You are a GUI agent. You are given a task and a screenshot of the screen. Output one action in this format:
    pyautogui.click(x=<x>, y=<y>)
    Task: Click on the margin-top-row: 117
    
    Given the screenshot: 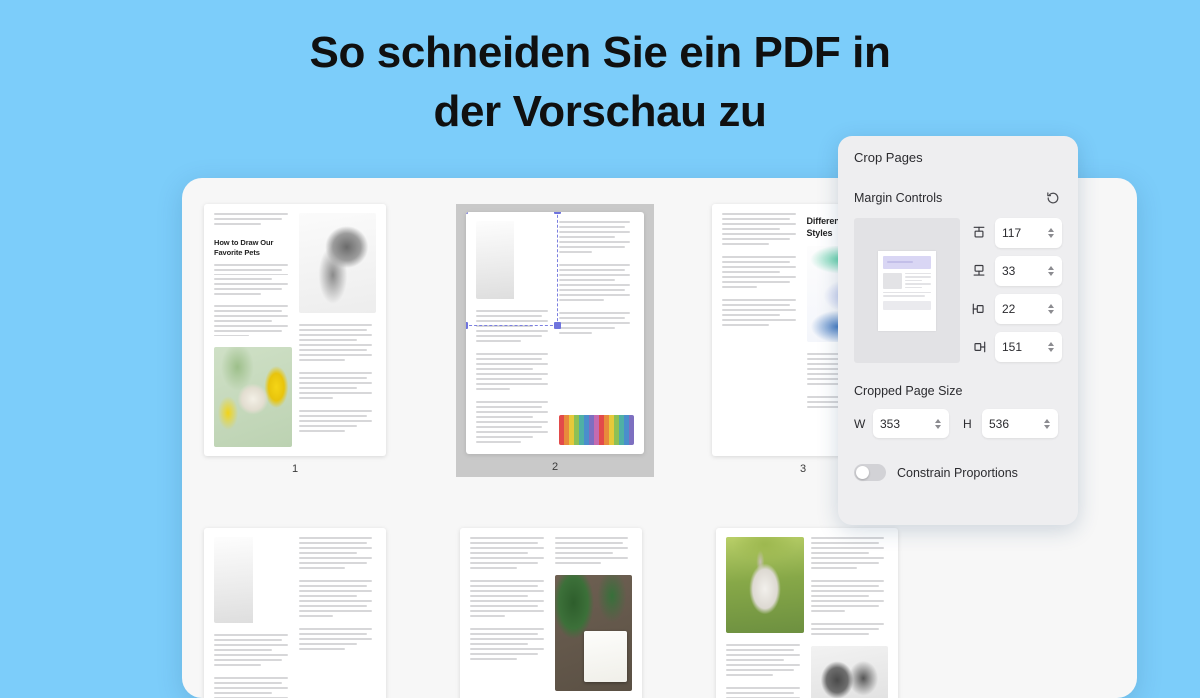 What is the action you would take?
    pyautogui.click(x=1016, y=233)
    